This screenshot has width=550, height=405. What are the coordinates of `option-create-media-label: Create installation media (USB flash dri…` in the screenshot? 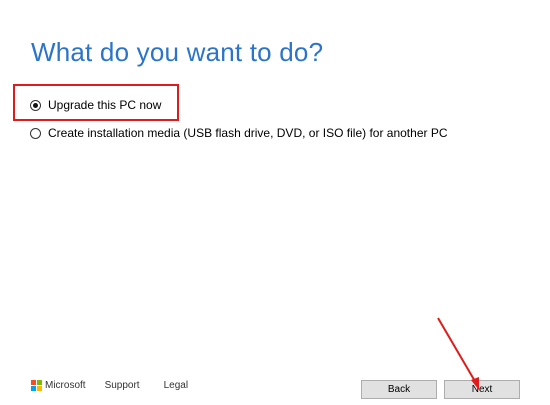 It's located at (248, 133).